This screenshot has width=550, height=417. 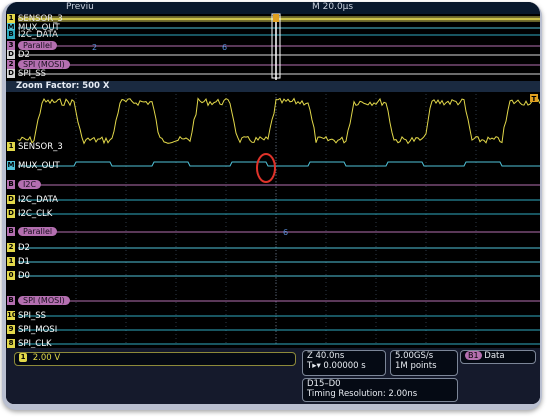 What do you see at coordinates (12, 315) in the screenshot?
I see `channel-chip: 10` at bounding box center [12, 315].